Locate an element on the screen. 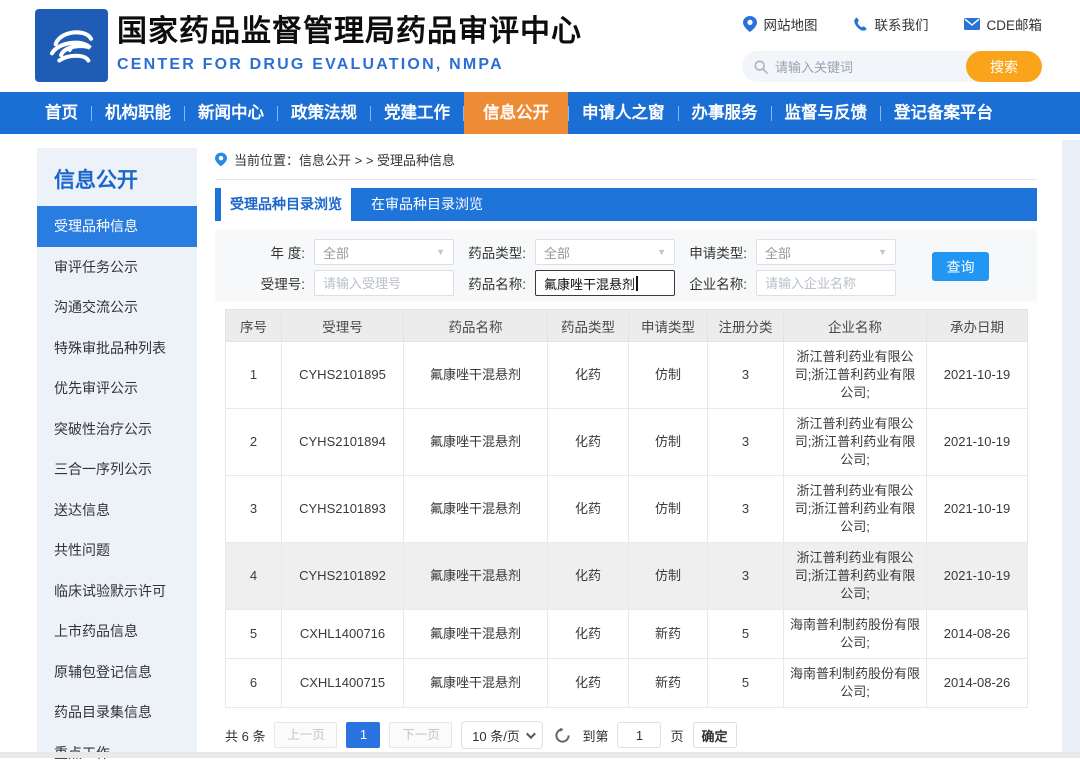 The image size is (1080, 773). apply-type-select-value: 全部 is located at coordinates (778, 252).